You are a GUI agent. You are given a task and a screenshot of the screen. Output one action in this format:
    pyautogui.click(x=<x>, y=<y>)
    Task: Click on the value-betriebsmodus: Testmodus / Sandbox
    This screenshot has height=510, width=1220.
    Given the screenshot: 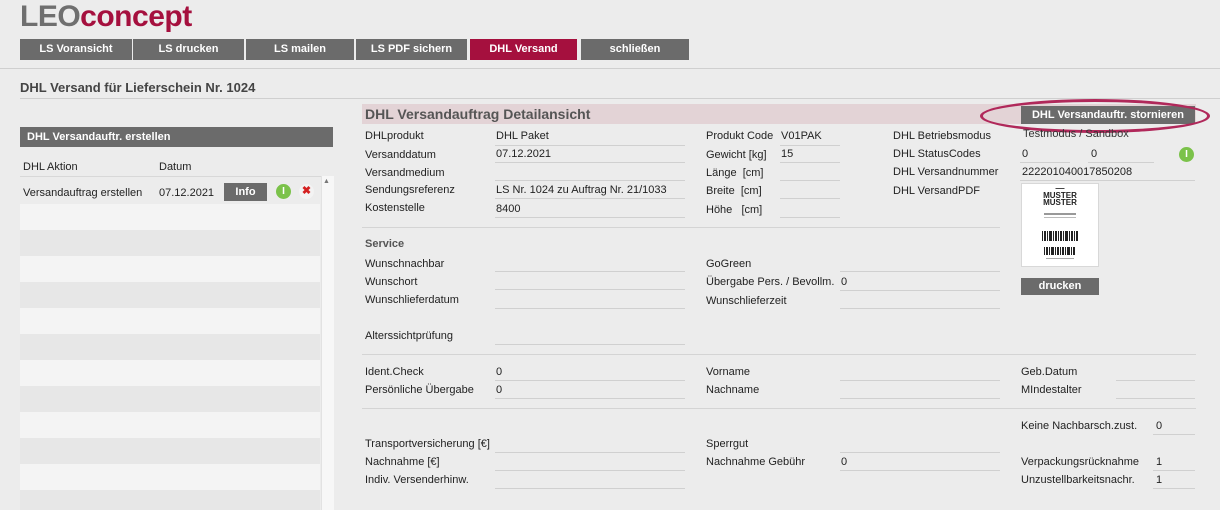 What is the action you would take?
    pyautogui.click(x=1076, y=134)
    